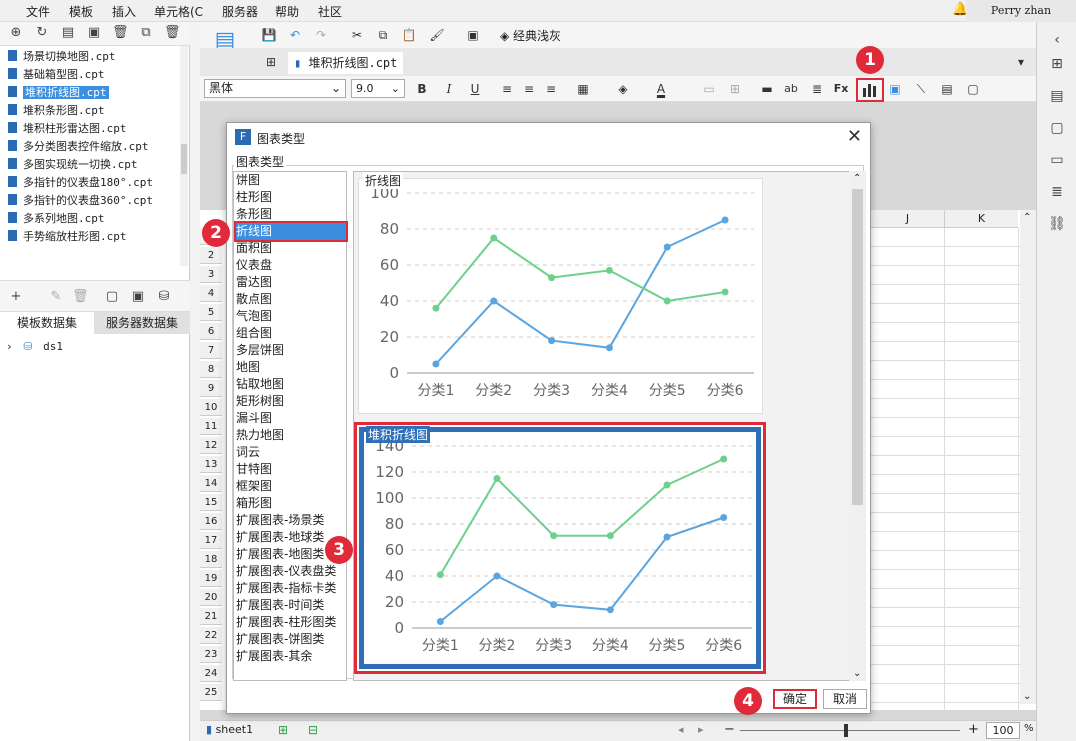 This screenshot has height=741, width=1076. I want to click on file-item: 堆积柱形雷达图.cpt, so click(67, 129).